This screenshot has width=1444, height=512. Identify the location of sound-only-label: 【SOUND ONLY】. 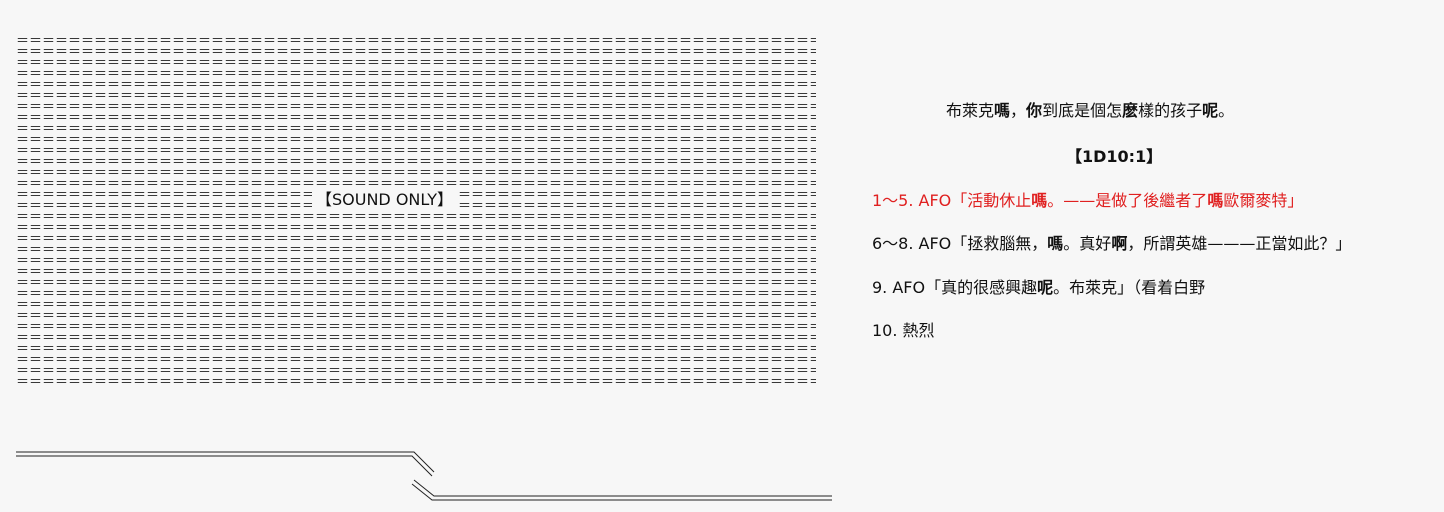
(384, 200).